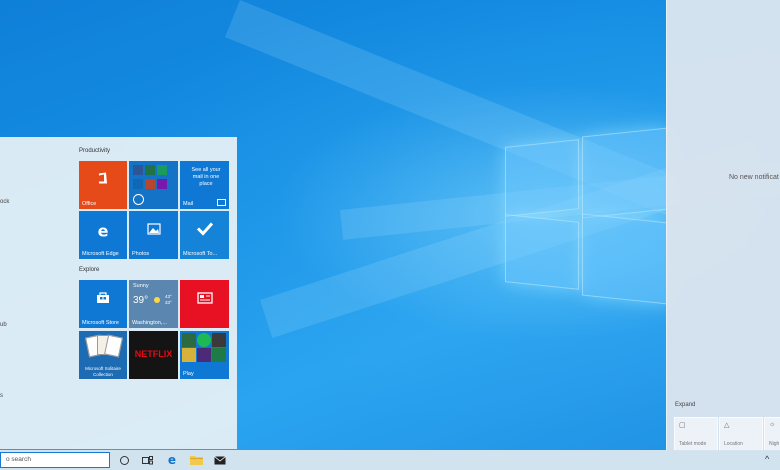 This screenshot has height=470, width=780. What do you see at coordinates (693, 444) in the screenshot?
I see `quick-action-label: Tablet mode` at bounding box center [693, 444].